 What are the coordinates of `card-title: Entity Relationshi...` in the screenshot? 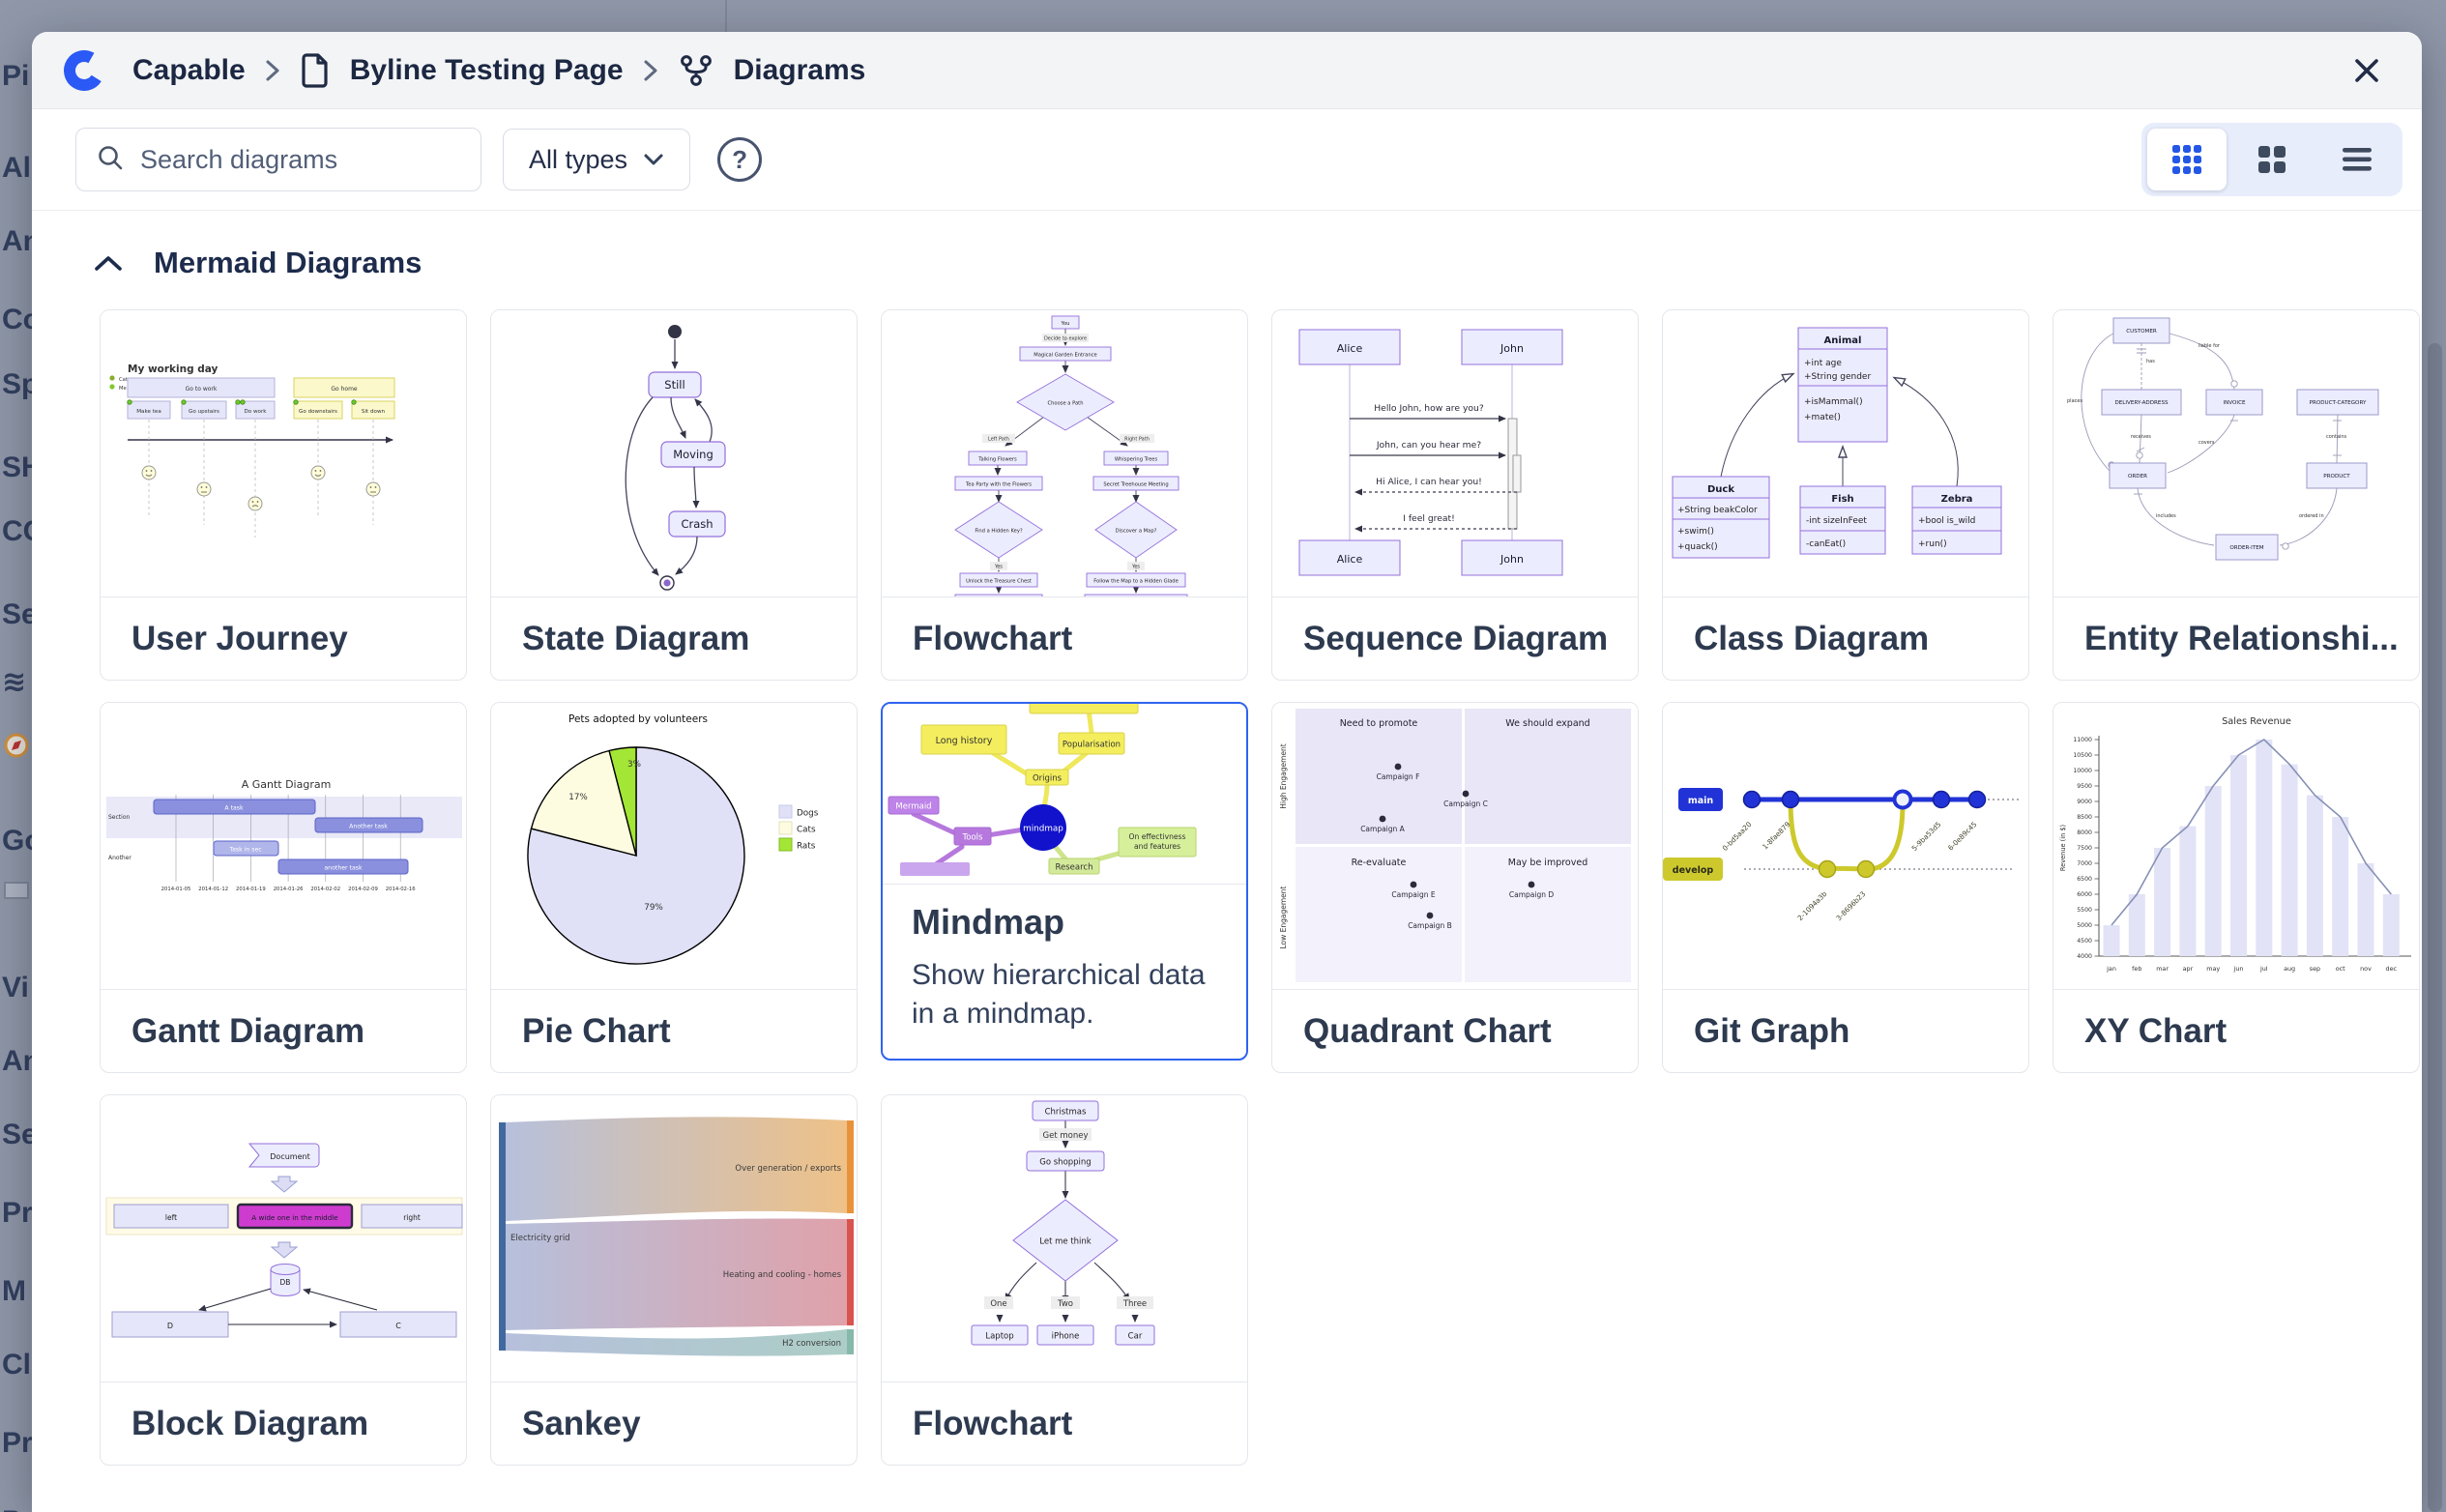 It's located at (2236, 638).